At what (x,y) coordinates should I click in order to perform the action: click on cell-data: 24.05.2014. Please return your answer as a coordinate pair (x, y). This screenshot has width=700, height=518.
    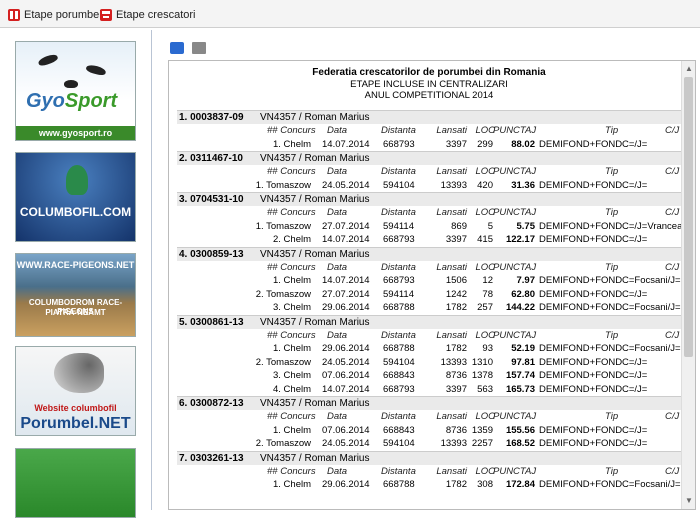
    Looking at the image, I should click on (346, 362).